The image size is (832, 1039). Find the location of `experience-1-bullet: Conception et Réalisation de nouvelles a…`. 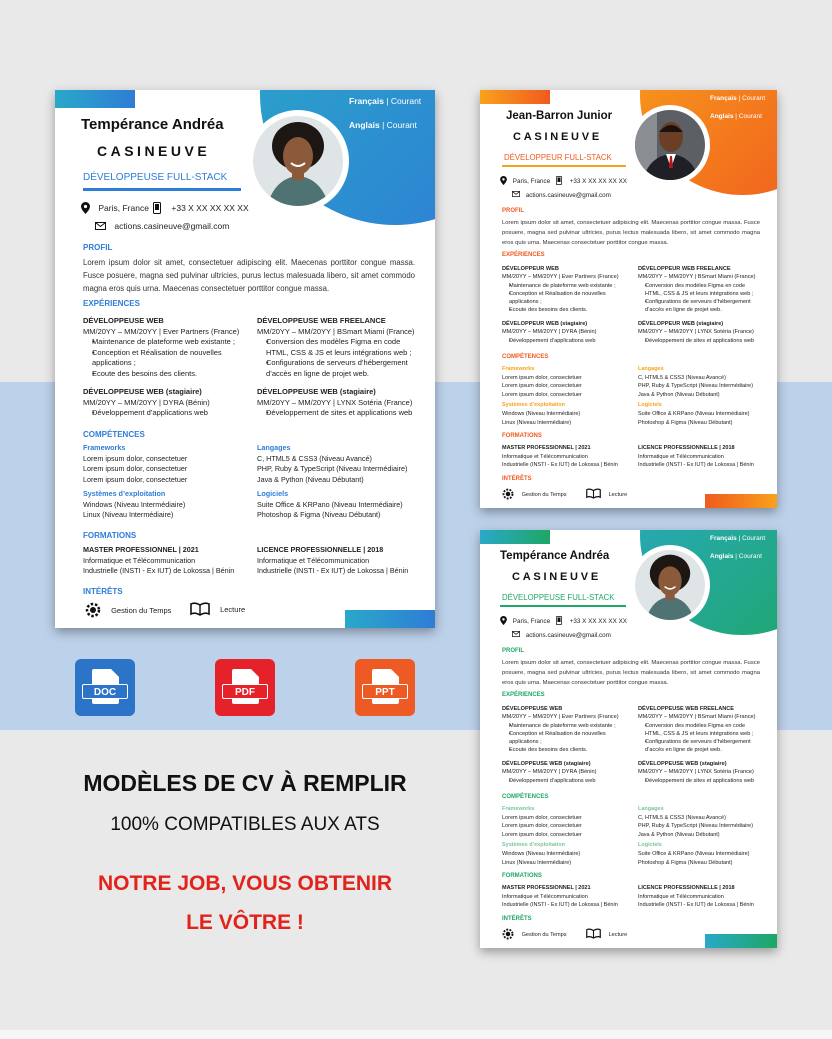

experience-1-bullet: Conception et Réalisation de nouvelles a… is located at coordinates (165, 358).